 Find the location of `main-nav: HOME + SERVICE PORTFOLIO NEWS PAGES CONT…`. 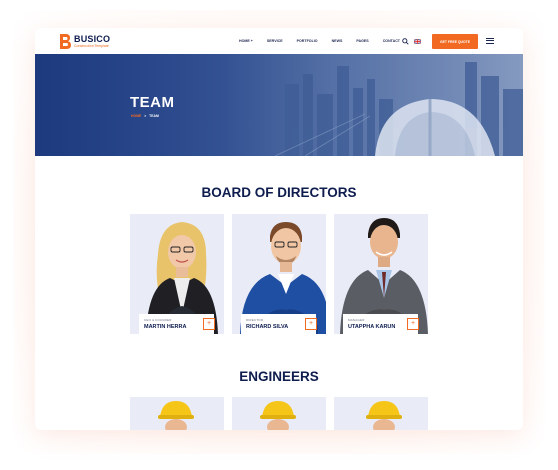

main-nav: HOME + SERVICE PORTFOLIO NEWS PAGES CONT… is located at coordinates (319, 41).